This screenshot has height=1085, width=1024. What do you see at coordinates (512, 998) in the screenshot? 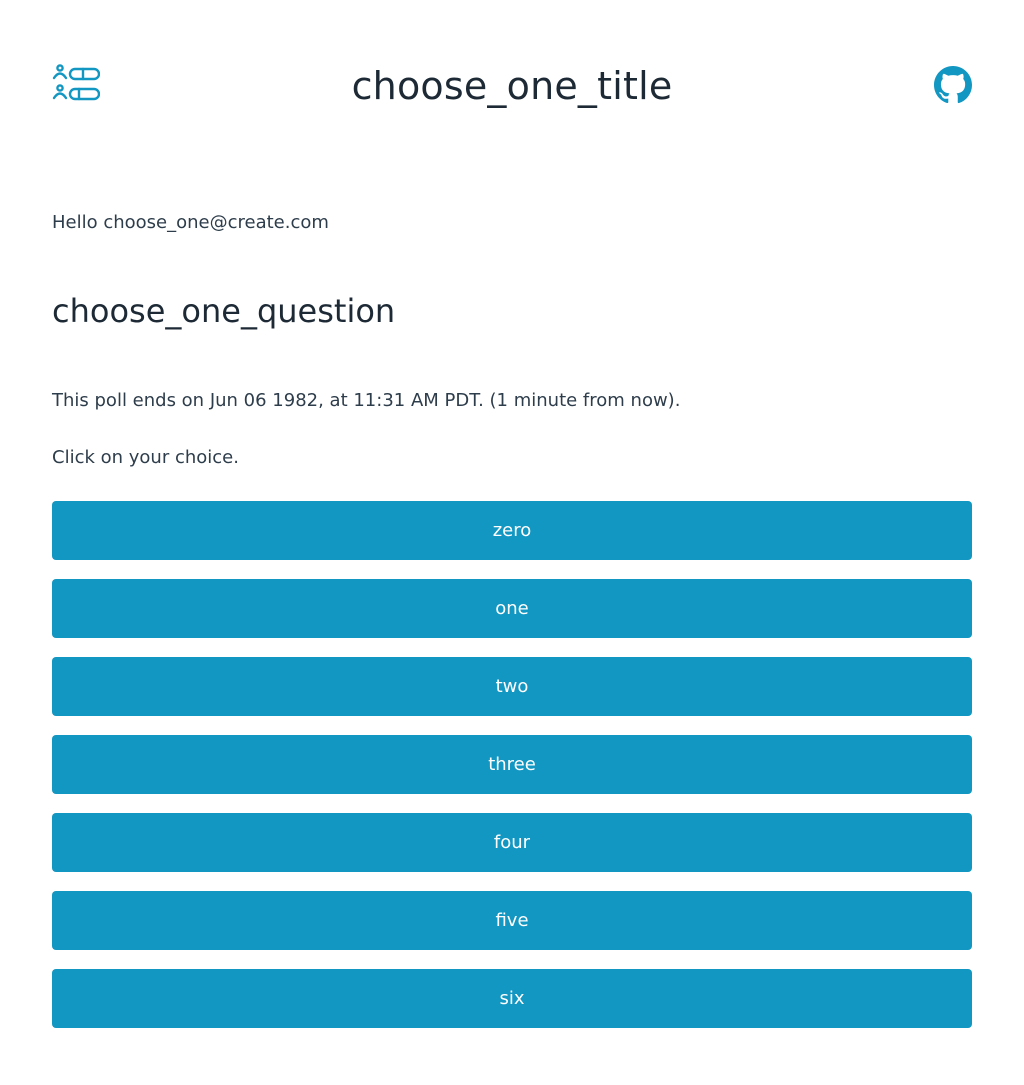
I see `choice-button-six: six` at bounding box center [512, 998].